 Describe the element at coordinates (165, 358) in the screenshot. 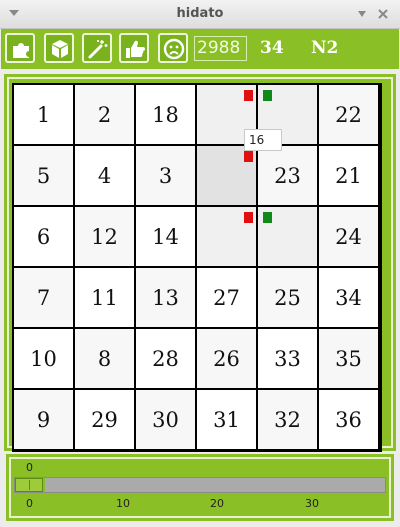

I see `number-cell: 28` at that location.